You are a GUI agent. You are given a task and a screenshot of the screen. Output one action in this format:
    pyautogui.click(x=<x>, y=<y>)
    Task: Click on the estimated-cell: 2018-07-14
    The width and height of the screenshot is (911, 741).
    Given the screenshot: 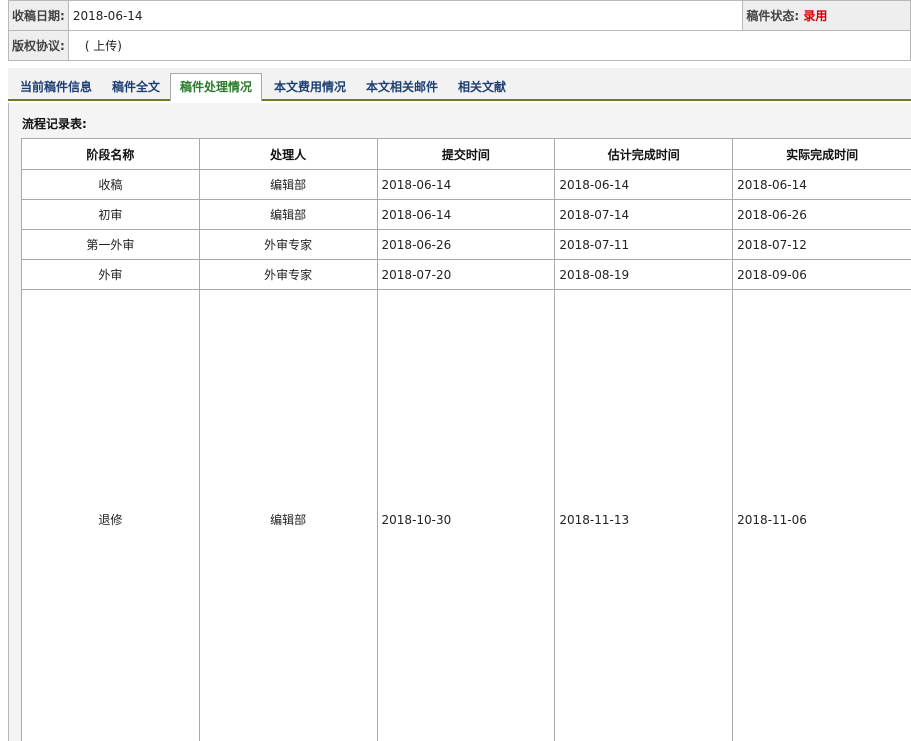 What is the action you would take?
    pyautogui.click(x=644, y=214)
    